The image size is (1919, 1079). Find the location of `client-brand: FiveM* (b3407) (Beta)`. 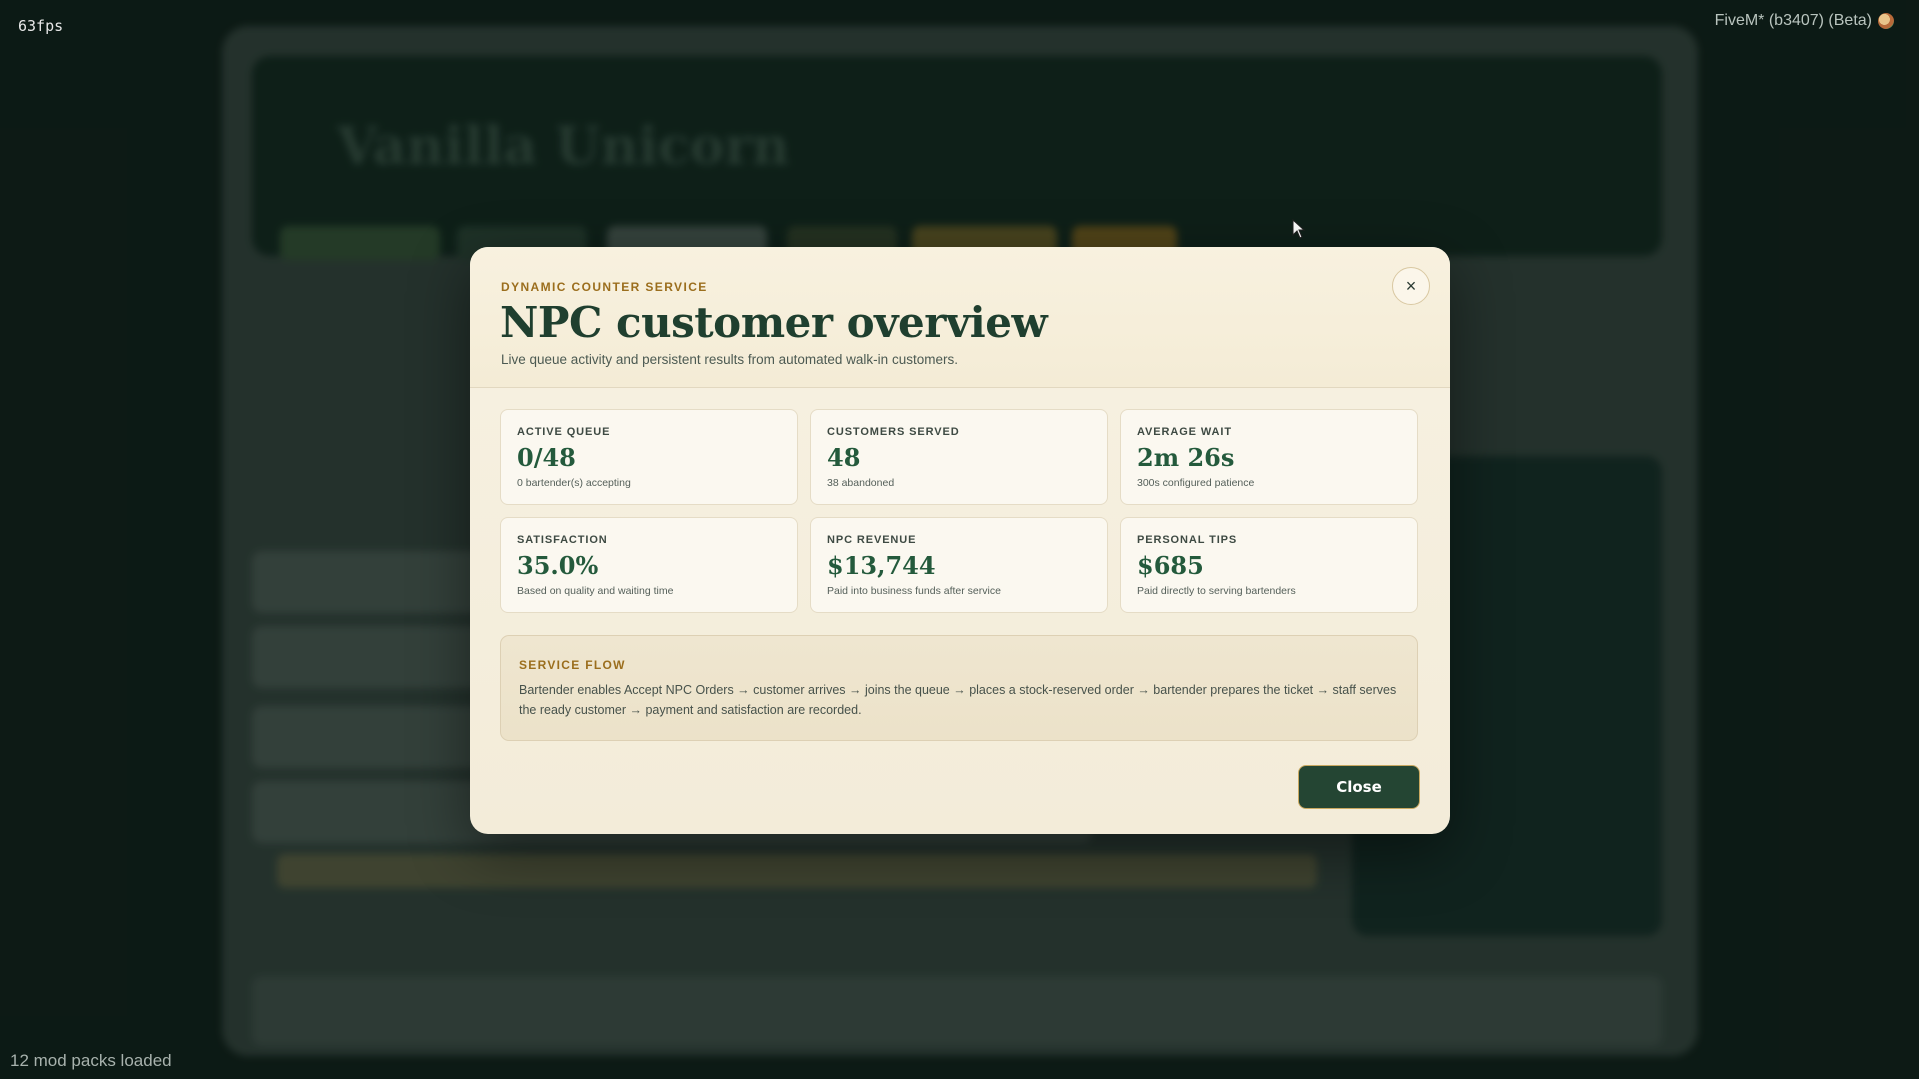

client-brand: FiveM* (b3407) (Beta) is located at coordinates (1804, 21).